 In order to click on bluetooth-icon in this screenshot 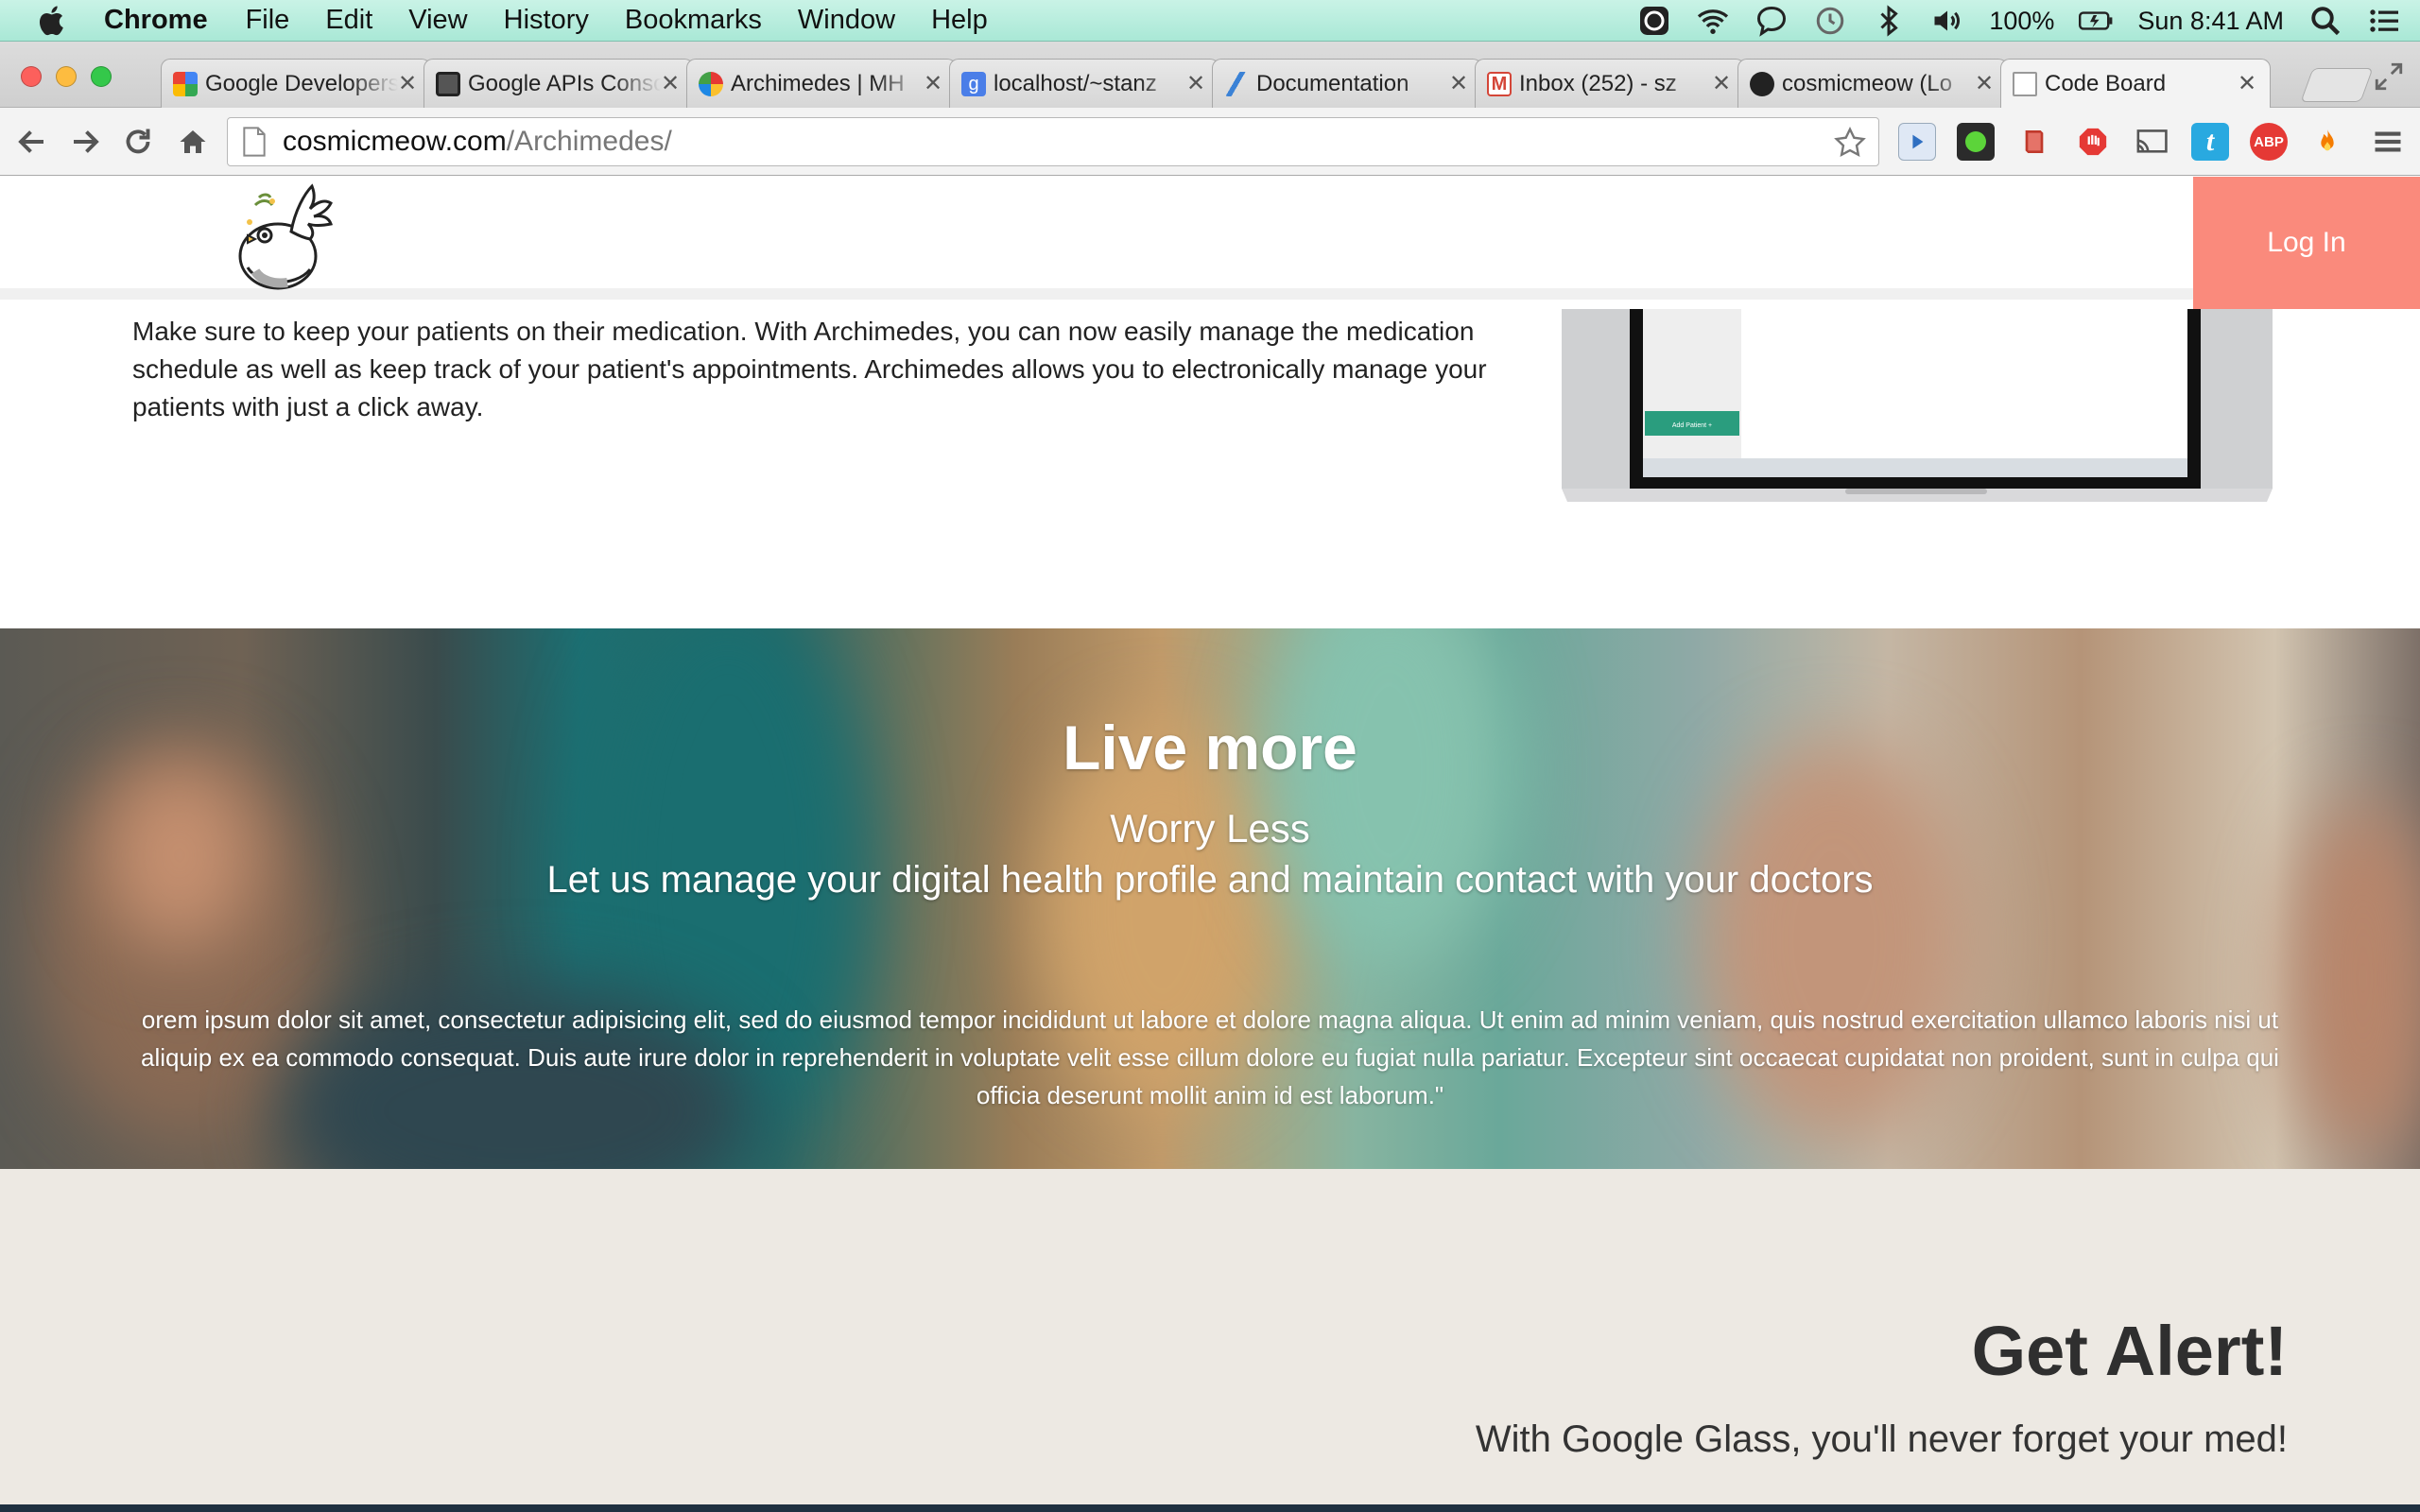, I will do `click(1889, 21)`.